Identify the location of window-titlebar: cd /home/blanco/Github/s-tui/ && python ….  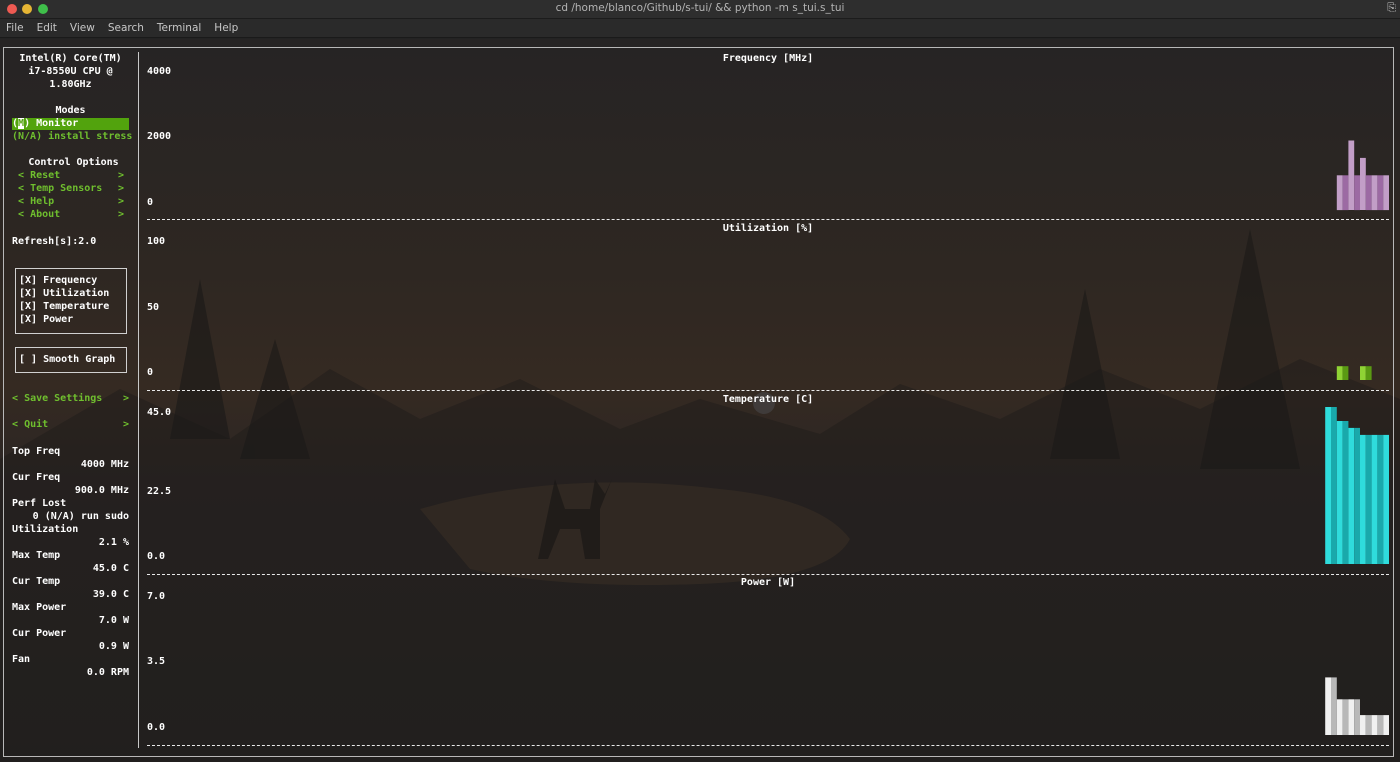
(700, 9).